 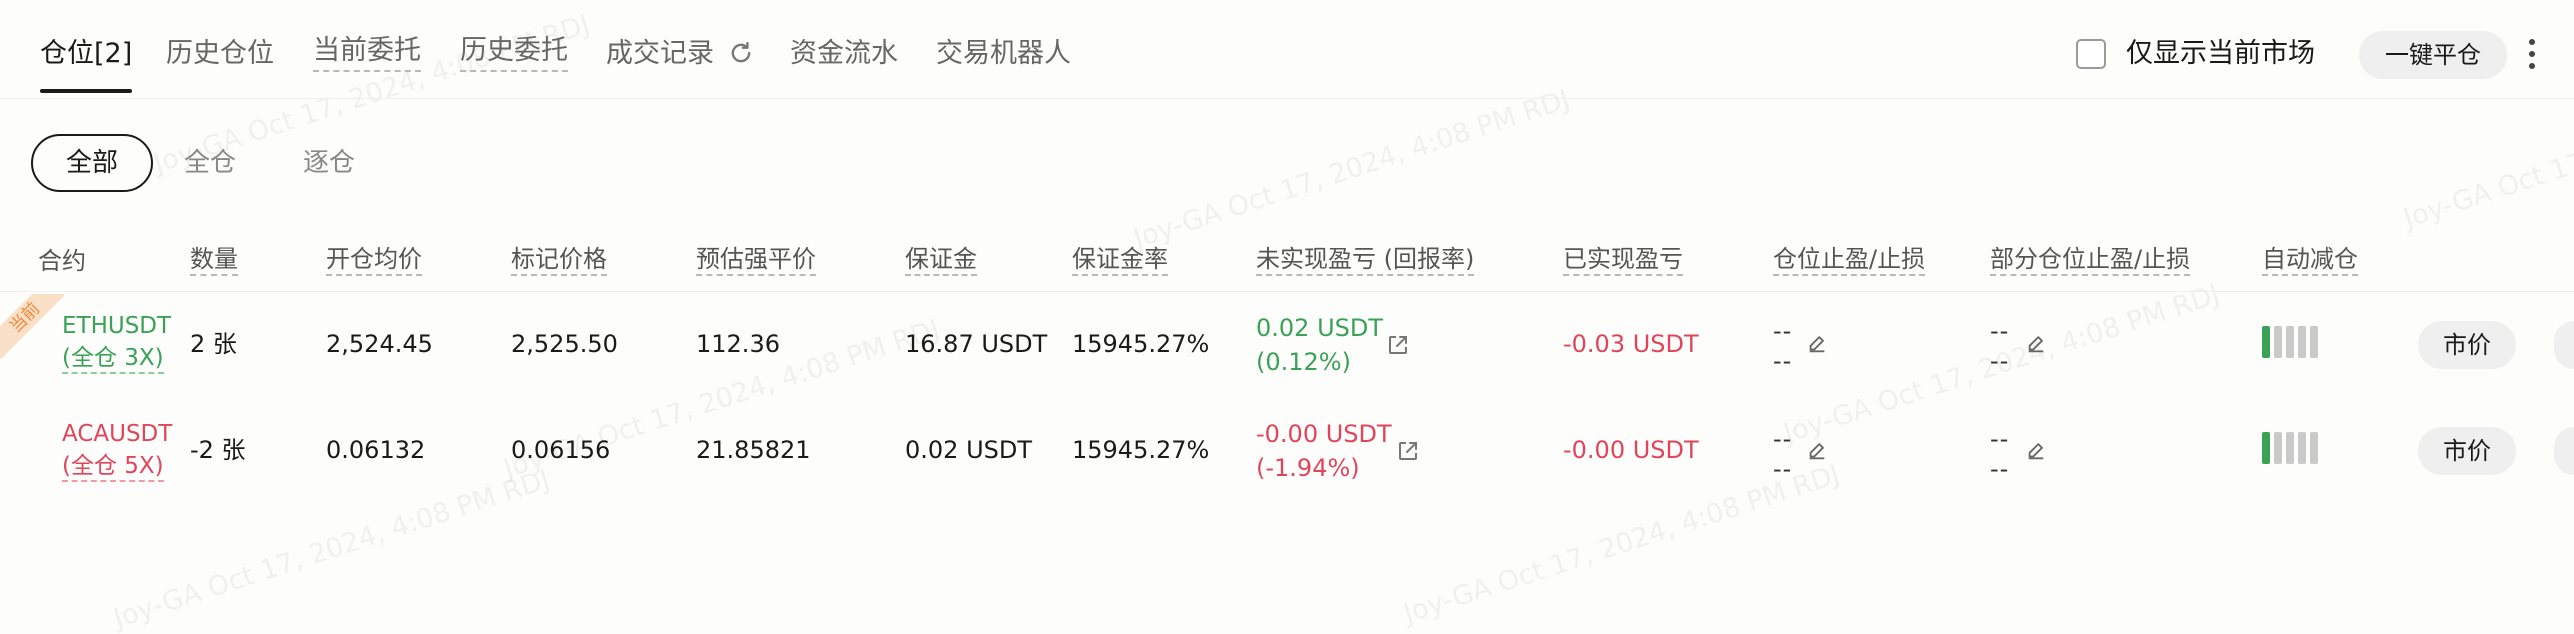 I want to click on row-liq-price: 112.36, so click(x=738, y=344).